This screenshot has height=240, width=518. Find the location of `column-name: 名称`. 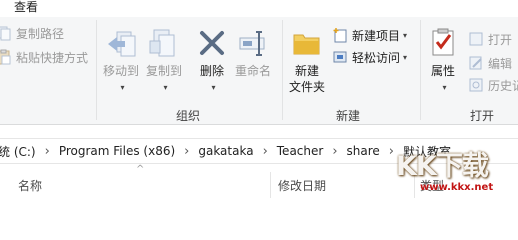

column-name: 名称 is located at coordinates (30, 185).